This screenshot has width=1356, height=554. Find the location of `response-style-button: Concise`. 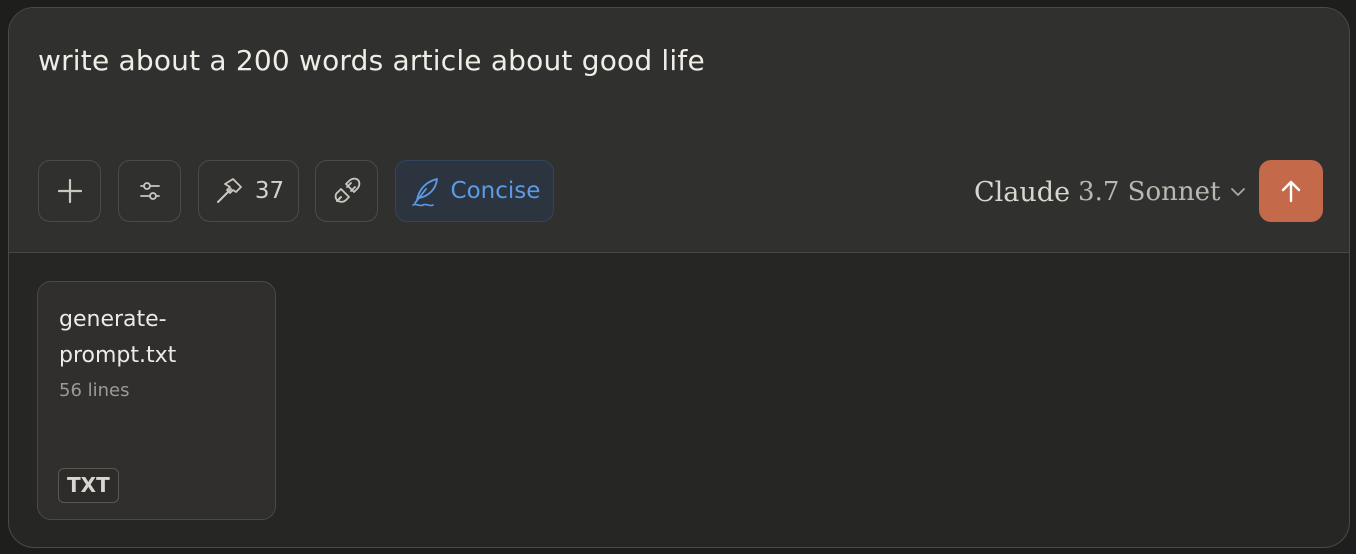

response-style-button: Concise is located at coordinates (474, 191).